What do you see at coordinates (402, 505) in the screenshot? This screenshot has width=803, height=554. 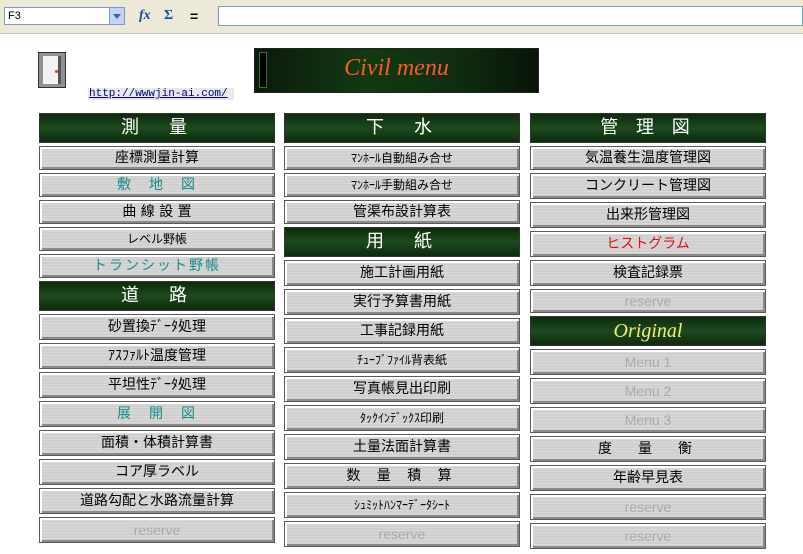 I see `menu-button: ｼｭﾐｯﾄﾊﾝﾏｰﾃﾞｰﾀｼｰﾄ` at bounding box center [402, 505].